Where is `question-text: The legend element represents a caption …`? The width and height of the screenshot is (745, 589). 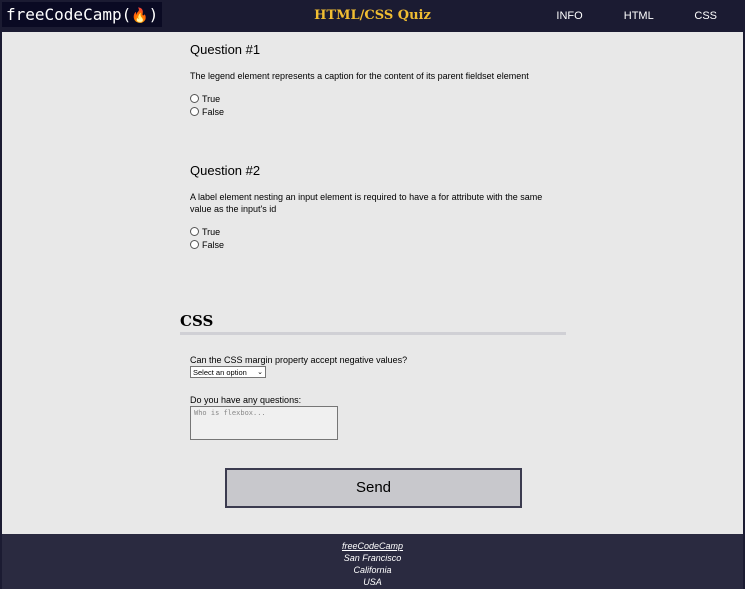
question-text: The legend element represents a caption … is located at coordinates (359, 76).